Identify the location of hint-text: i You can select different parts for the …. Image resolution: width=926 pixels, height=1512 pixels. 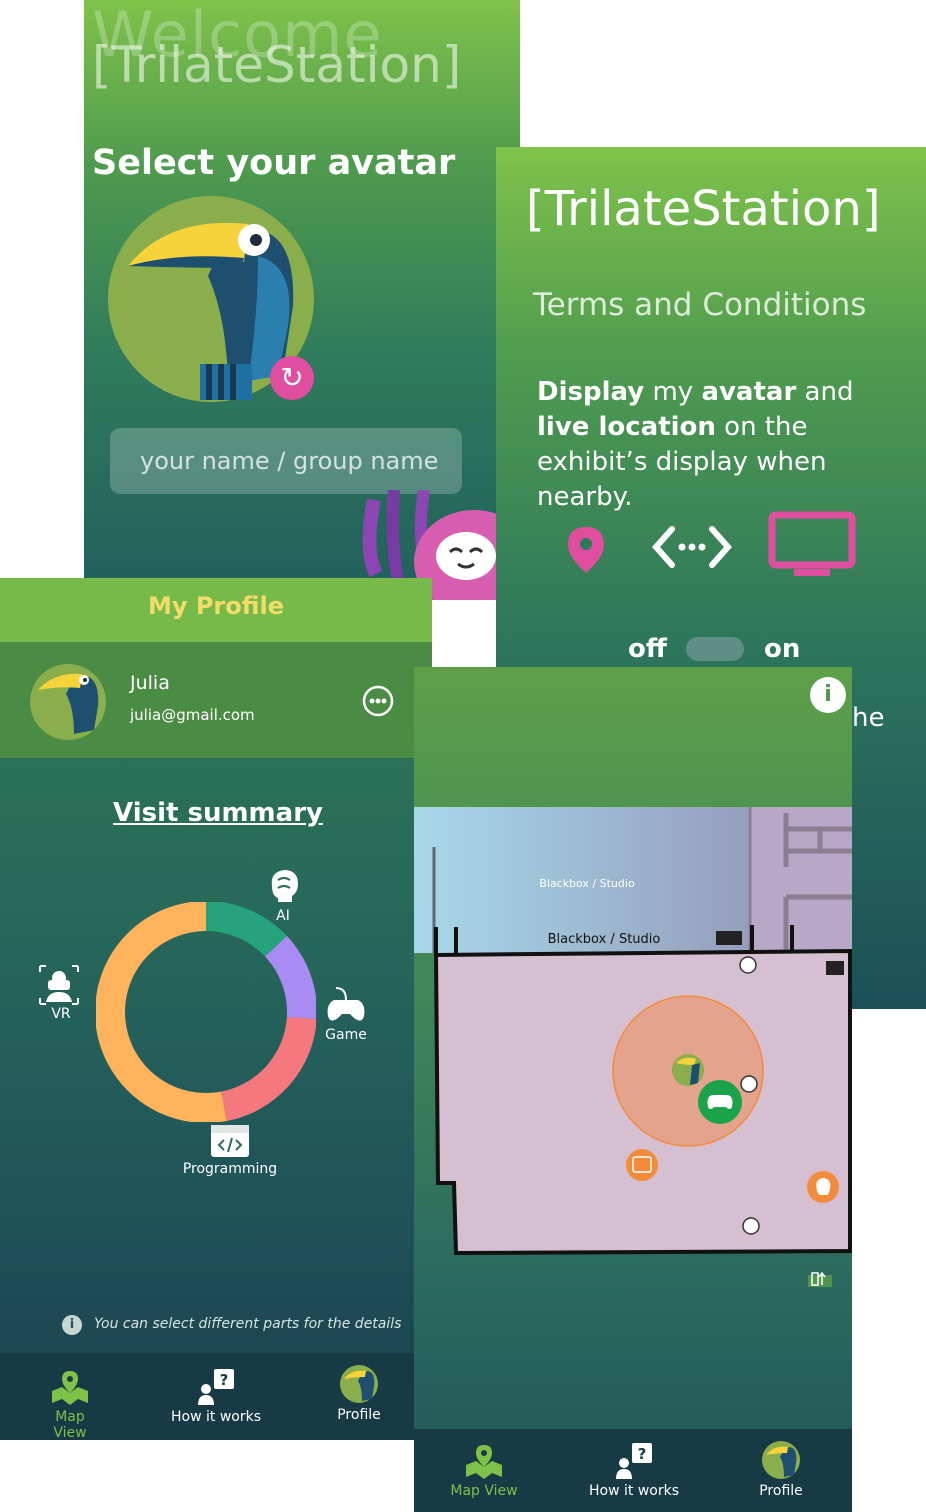
(247, 1325).